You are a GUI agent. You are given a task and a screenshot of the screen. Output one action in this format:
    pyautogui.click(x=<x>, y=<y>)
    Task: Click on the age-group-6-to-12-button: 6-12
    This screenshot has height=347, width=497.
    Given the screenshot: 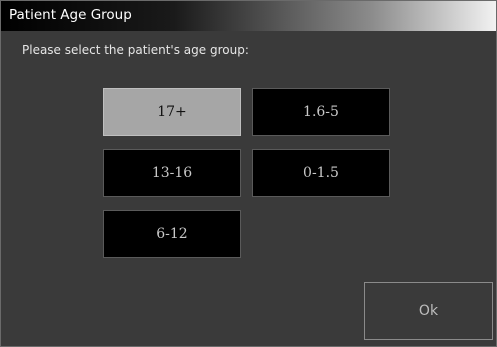 What is the action you would take?
    pyautogui.click(x=172, y=234)
    